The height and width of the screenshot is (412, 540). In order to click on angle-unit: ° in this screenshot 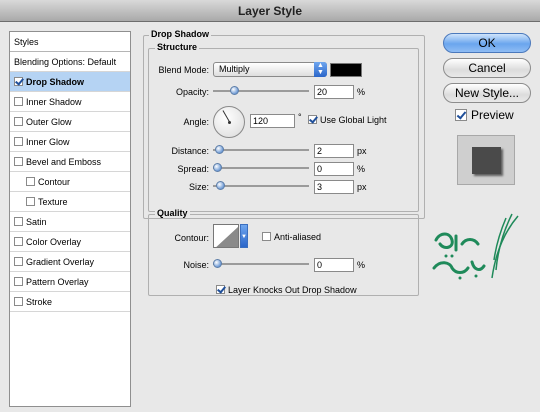, I will do `click(300, 117)`.